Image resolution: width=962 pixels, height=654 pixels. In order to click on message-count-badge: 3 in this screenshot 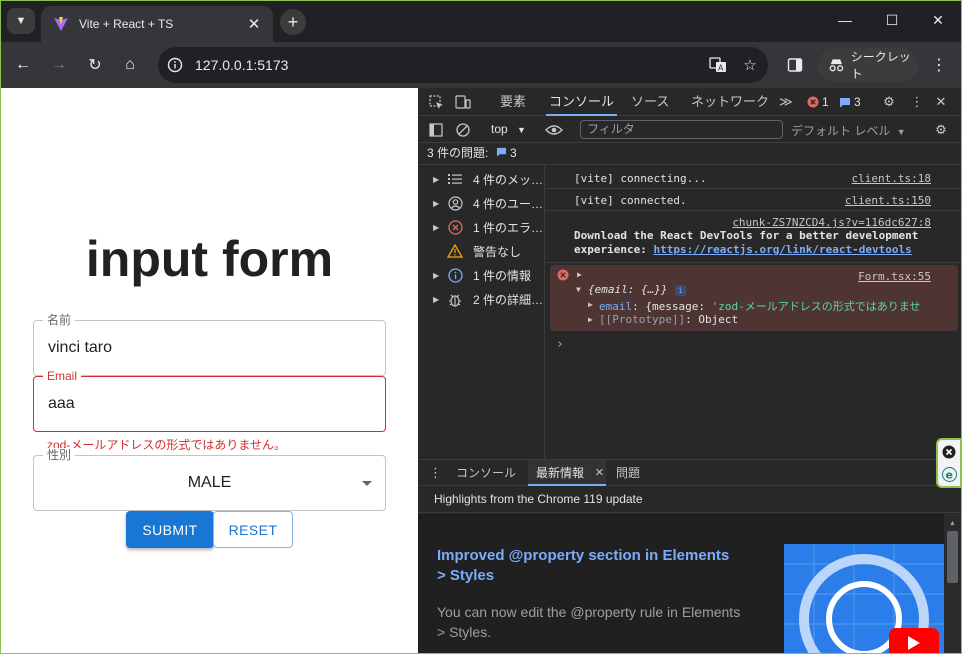, I will do `click(850, 102)`.